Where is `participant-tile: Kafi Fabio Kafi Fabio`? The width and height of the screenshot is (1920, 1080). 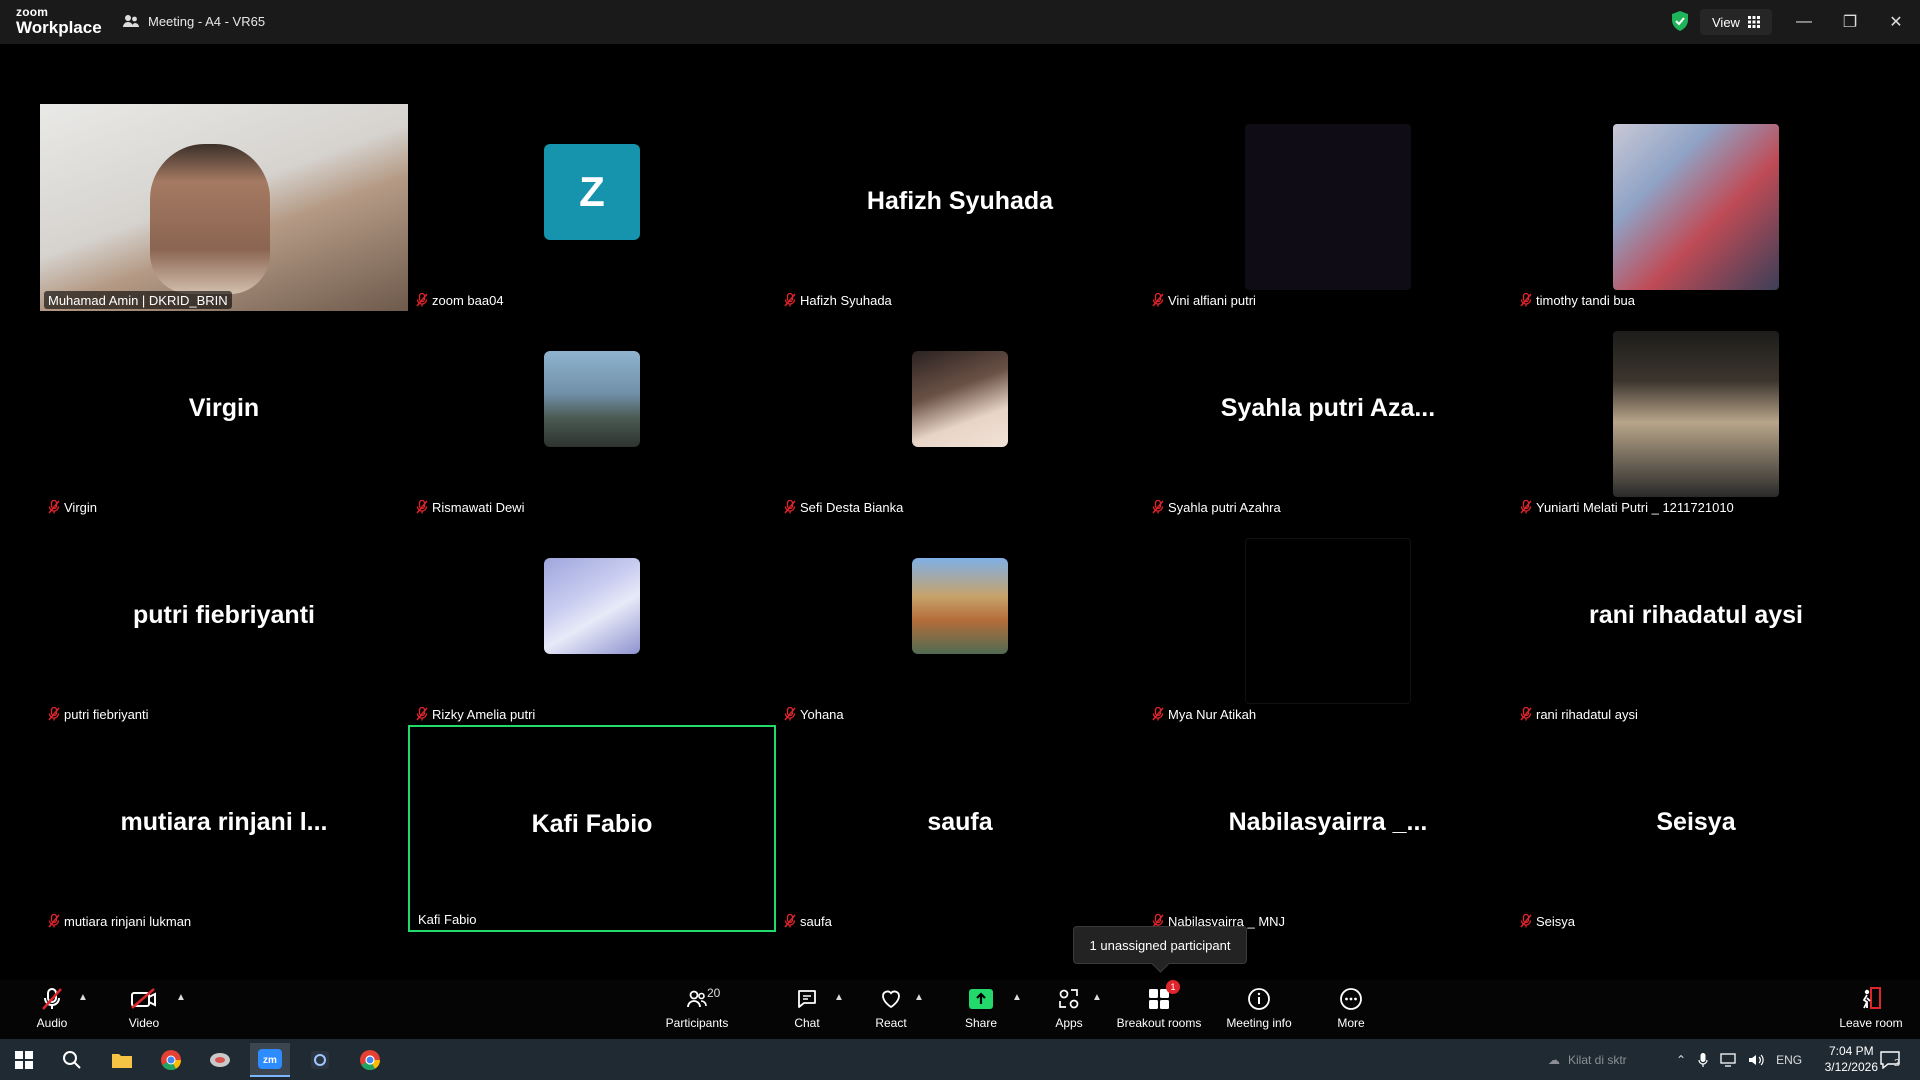 participant-tile: Kafi Fabio Kafi Fabio is located at coordinates (592, 828).